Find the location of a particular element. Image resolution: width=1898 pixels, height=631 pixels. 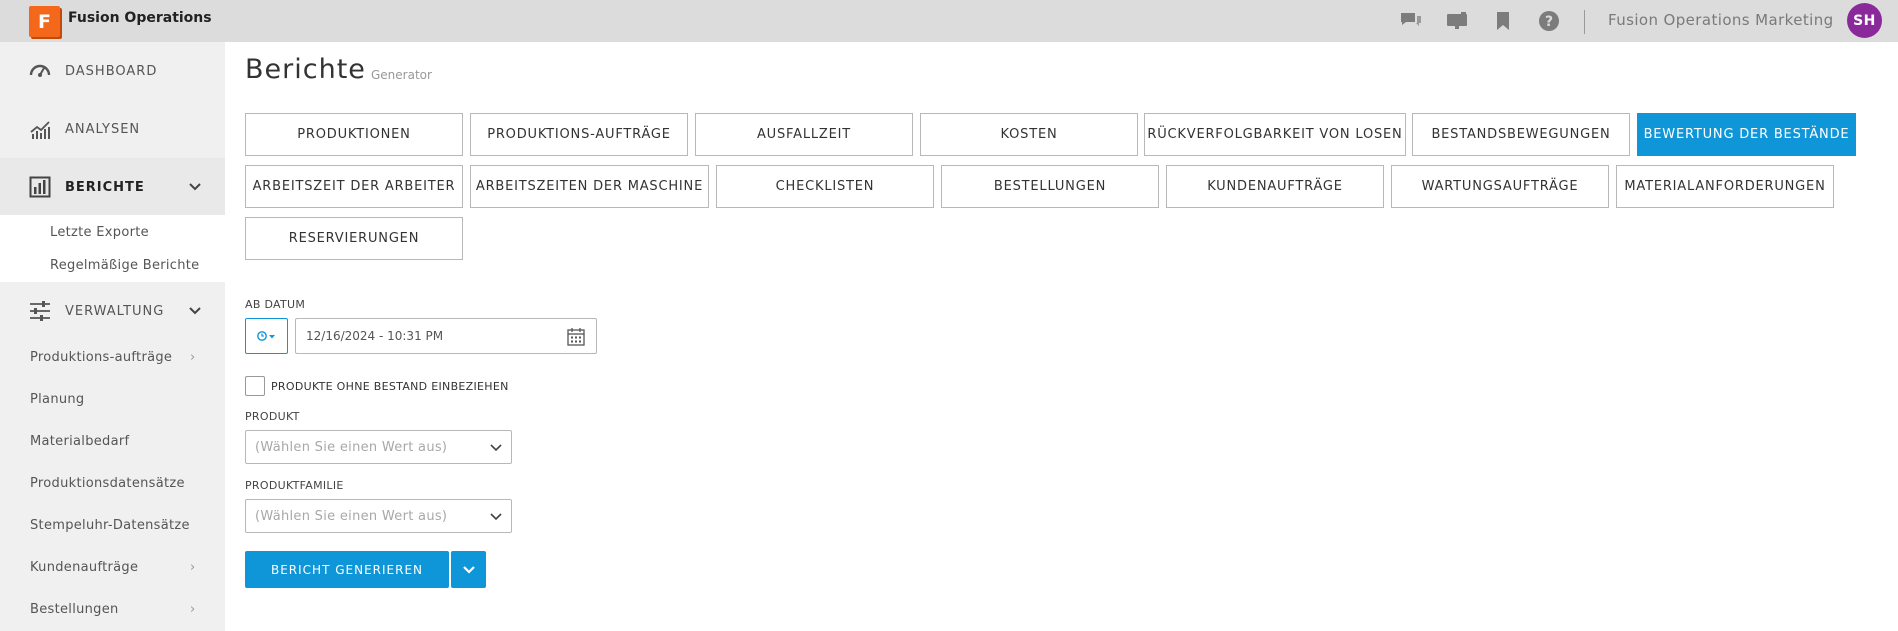

report-type-button: RÜCKVERFOLGBARKEIT VON LOSEN is located at coordinates (1275, 134).